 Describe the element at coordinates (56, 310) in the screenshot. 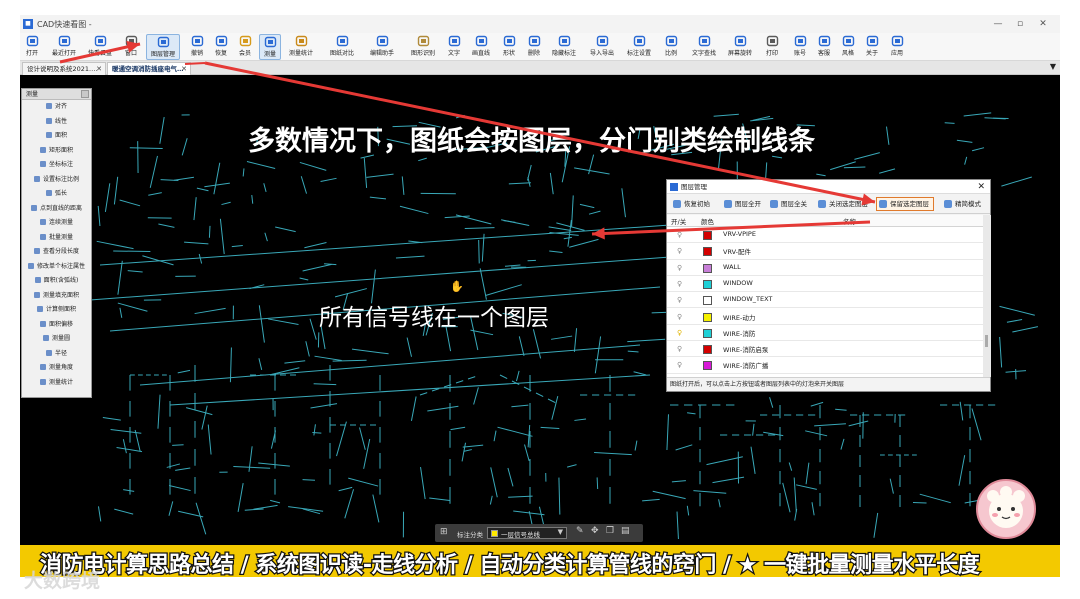

I see `measure-tool-item: 计算侧面积` at that location.